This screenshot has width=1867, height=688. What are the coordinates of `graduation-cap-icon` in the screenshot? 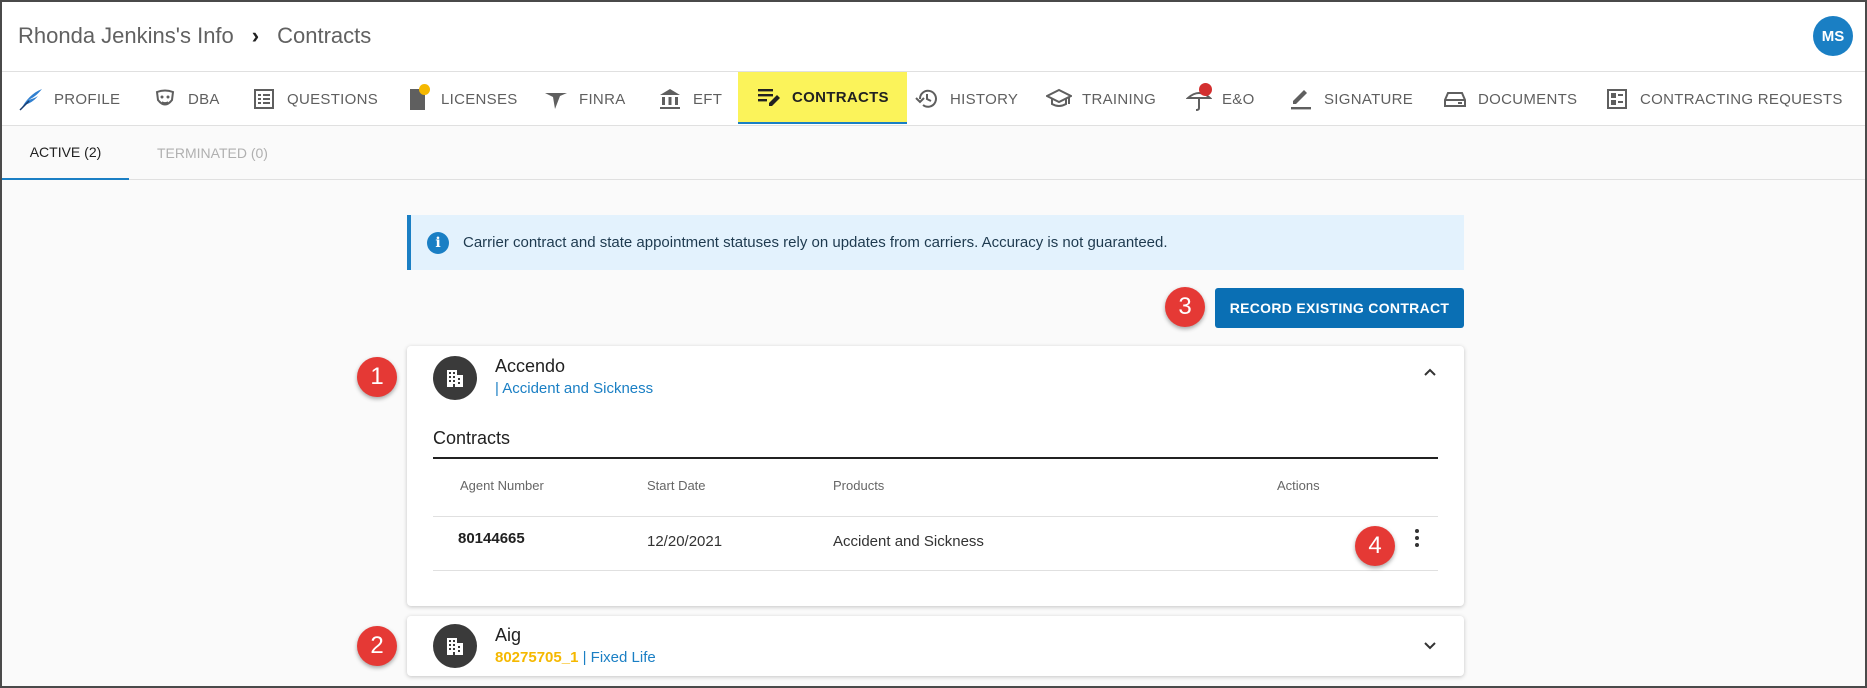 It's located at (1059, 99).